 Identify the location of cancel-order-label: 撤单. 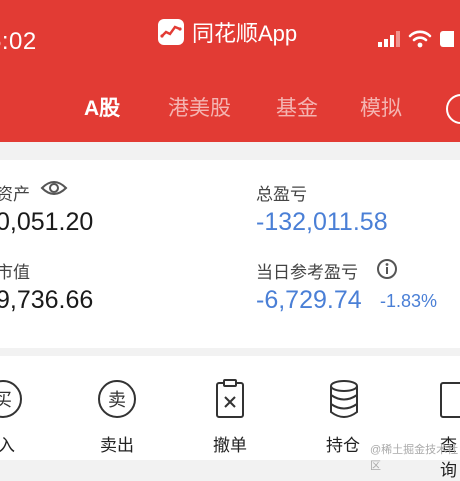
(230, 445).